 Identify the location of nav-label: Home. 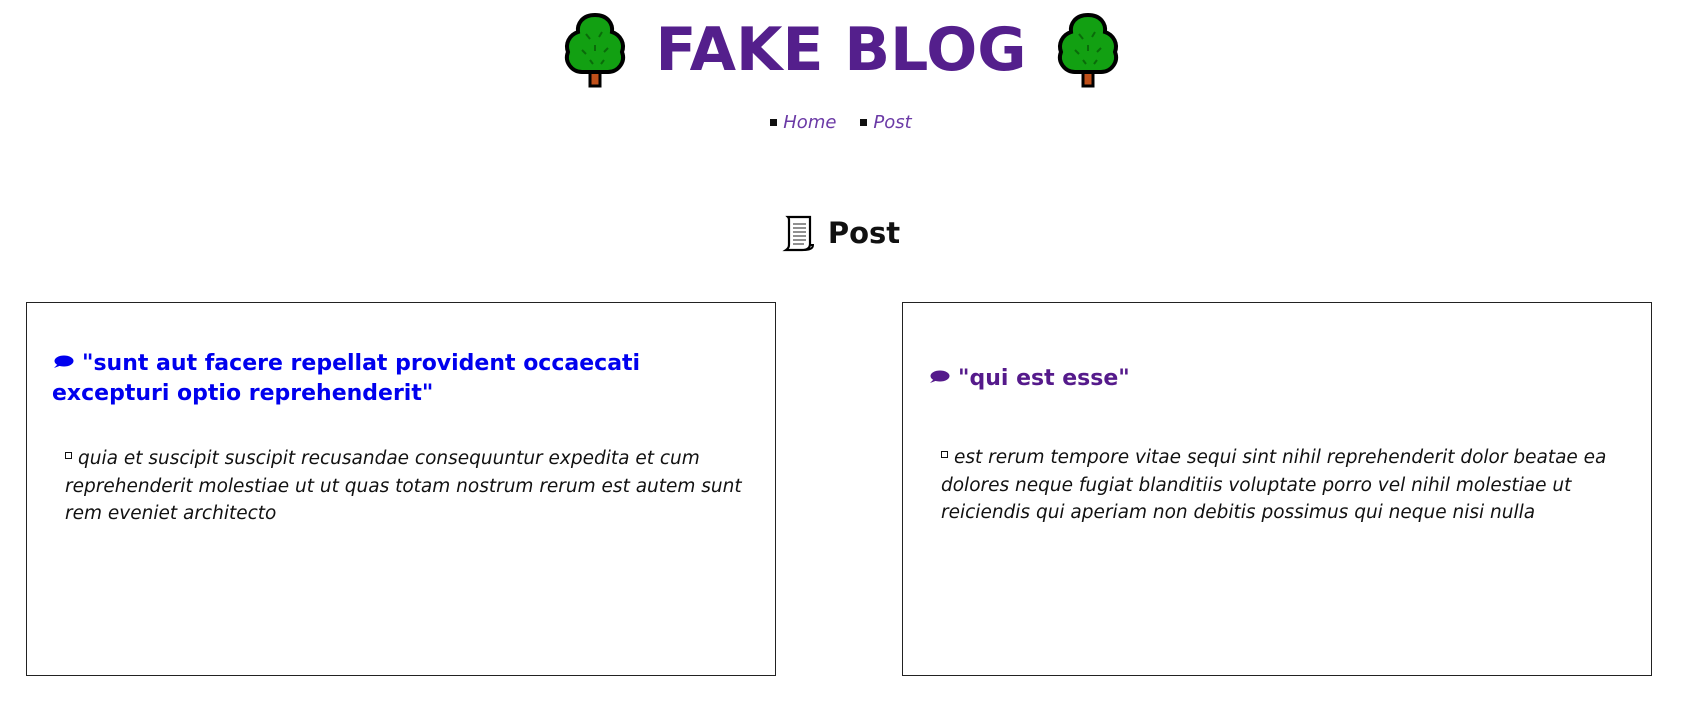
(810, 122).